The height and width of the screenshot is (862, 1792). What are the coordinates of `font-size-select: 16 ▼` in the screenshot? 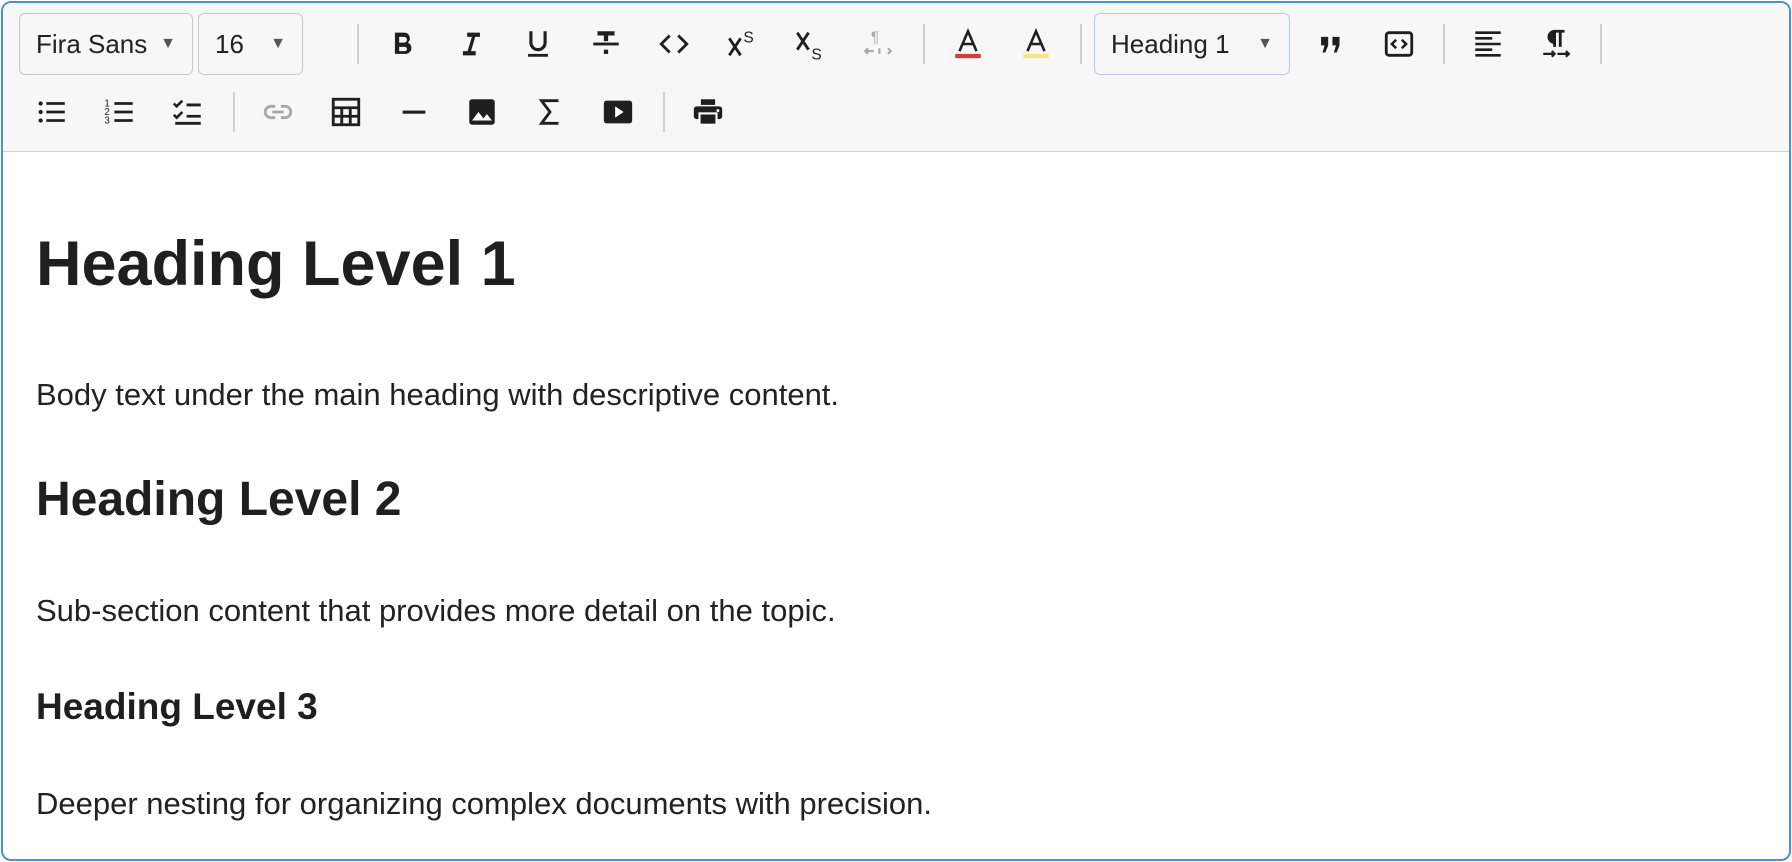 It's located at (250, 44).